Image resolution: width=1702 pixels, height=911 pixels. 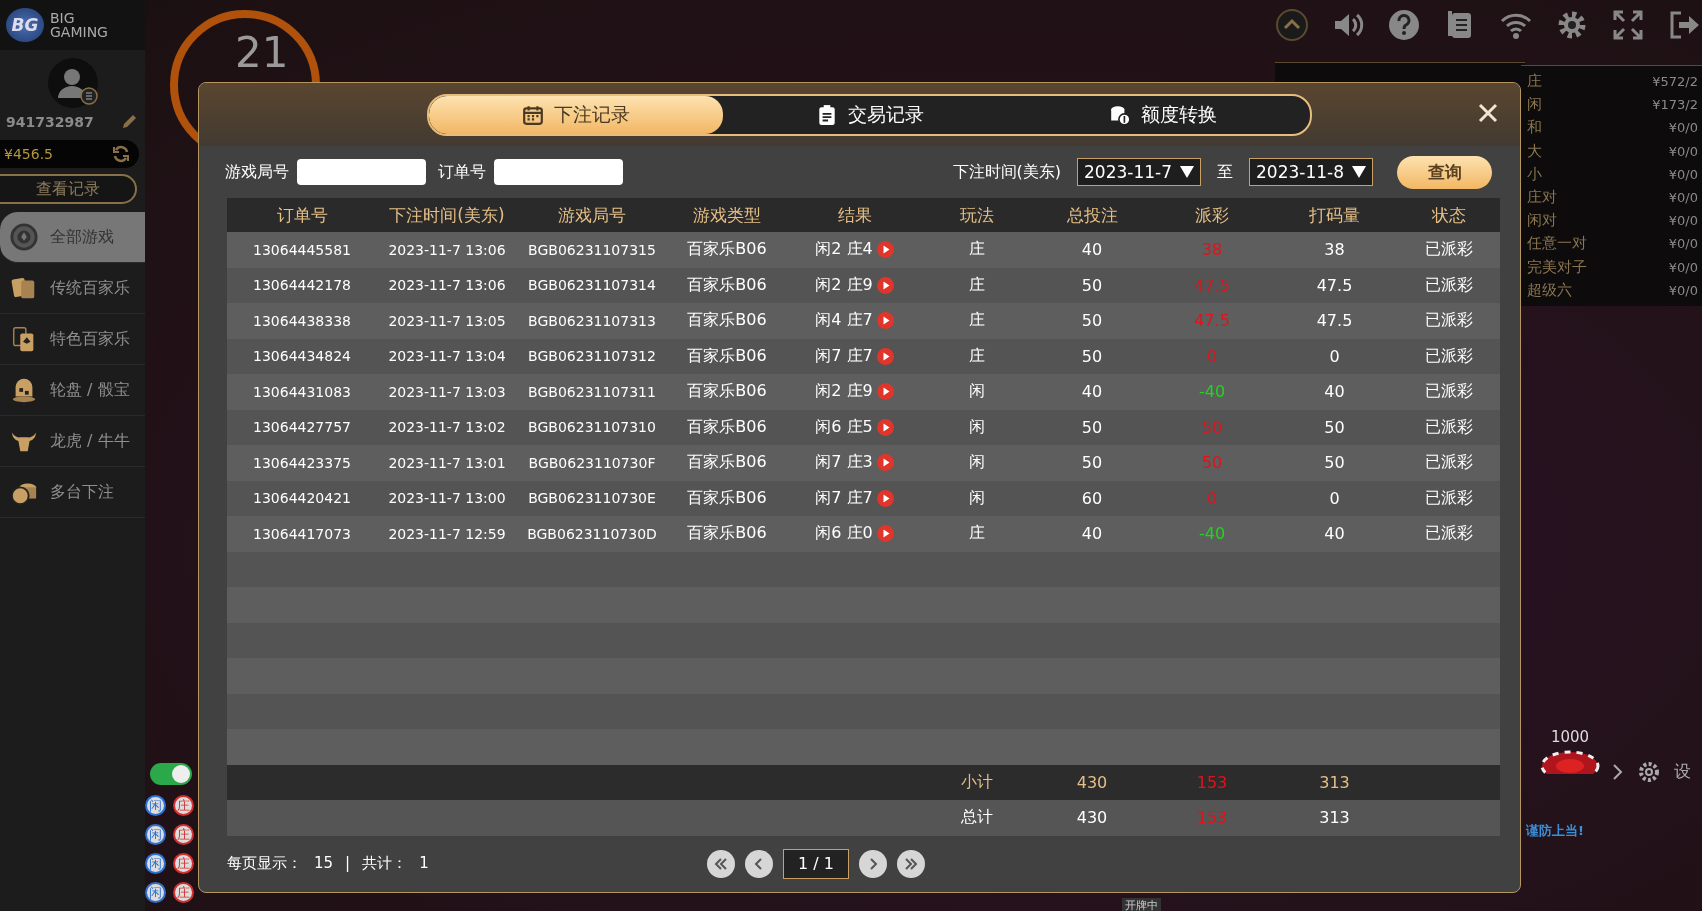 What do you see at coordinates (1675, 105) in the screenshot?
I see `bet-limit-value: ¥173/2` at bounding box center [1675, 105].